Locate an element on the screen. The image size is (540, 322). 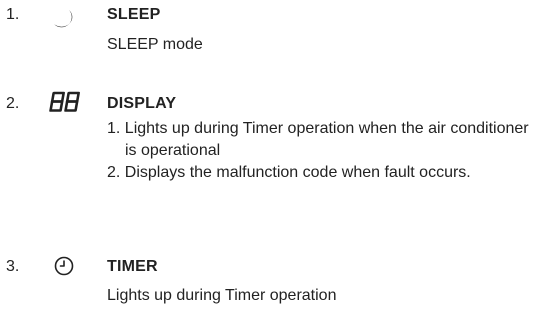
clock-icon is located at coordinates (64, 266).